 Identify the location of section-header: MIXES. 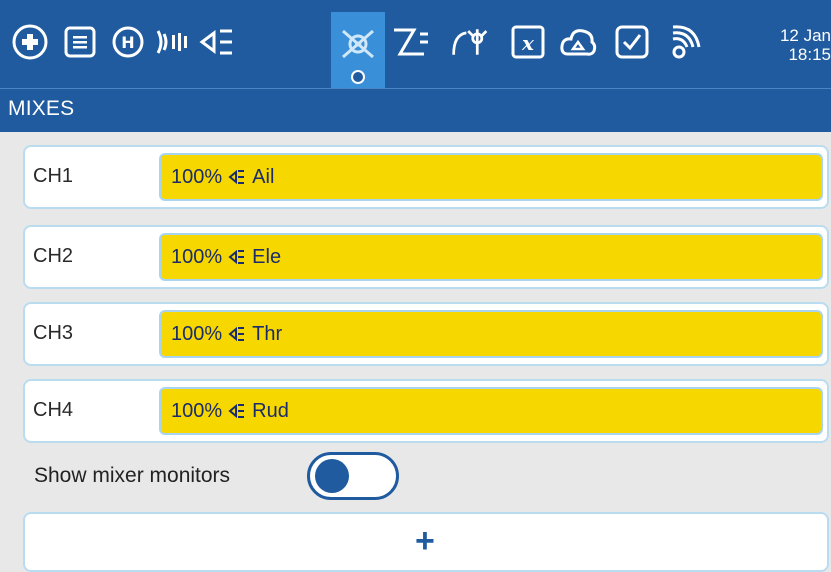
(415, 110).